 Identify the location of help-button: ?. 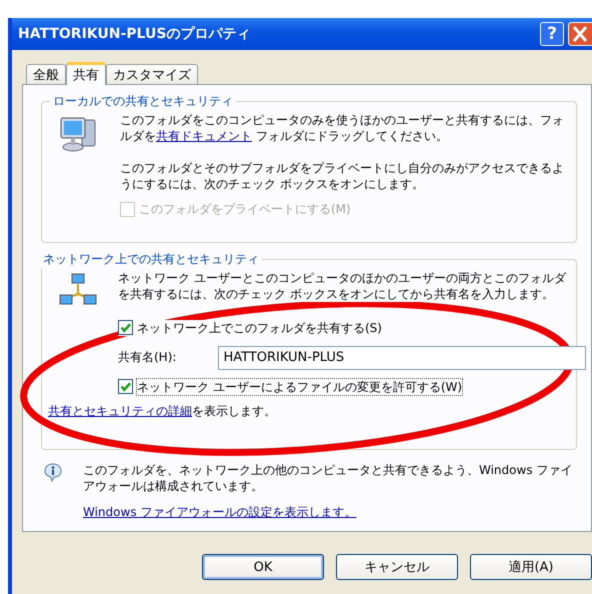
(552, 34).